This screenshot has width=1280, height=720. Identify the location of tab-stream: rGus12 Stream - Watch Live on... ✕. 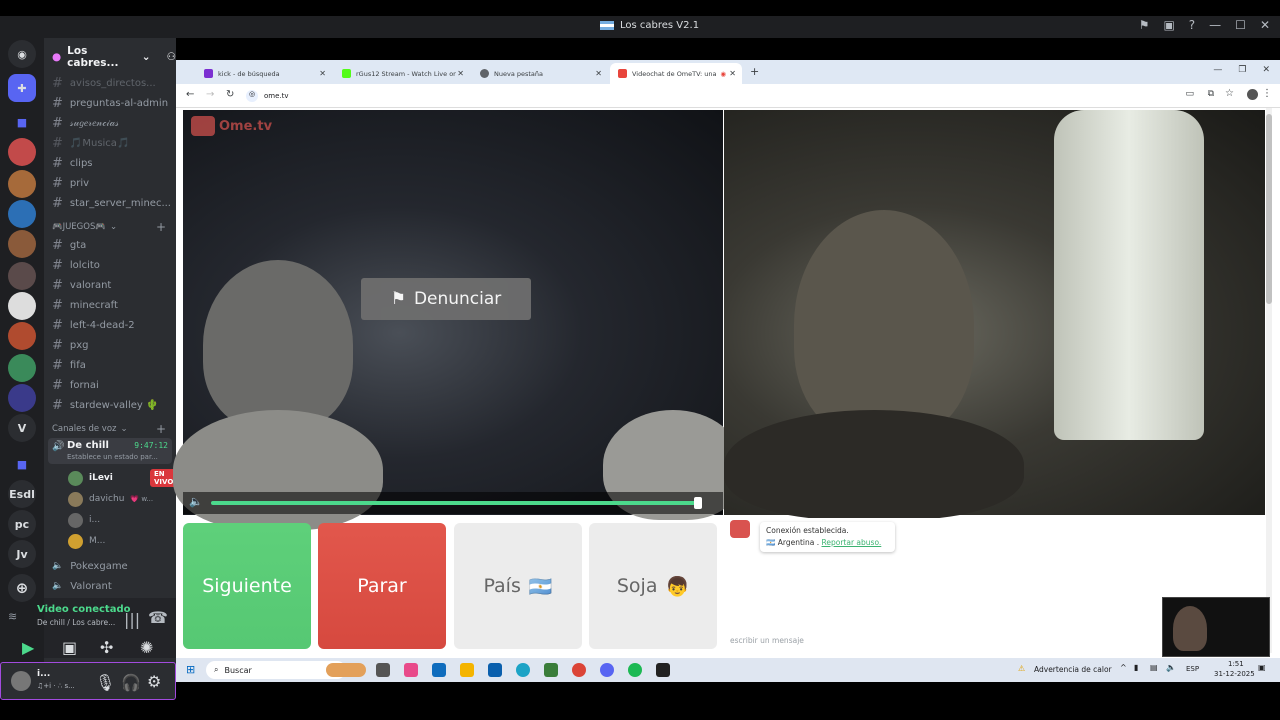
(402, 73).